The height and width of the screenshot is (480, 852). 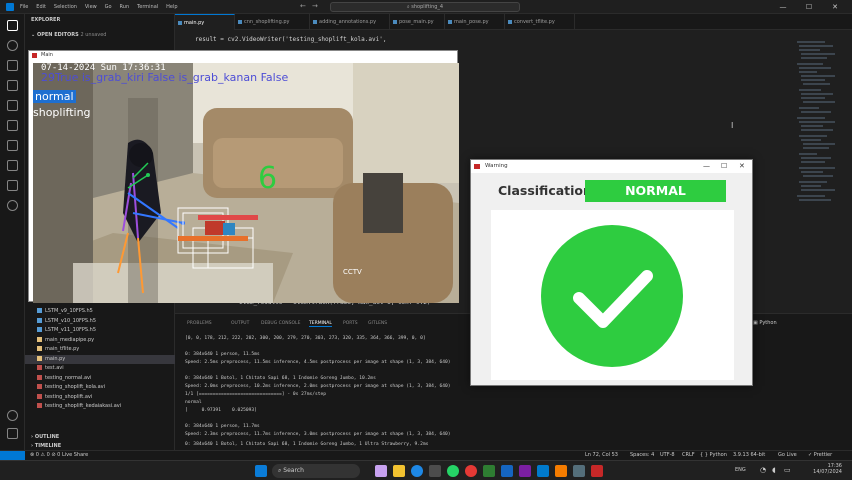 I want to click on status-prettier: ✓ Prettier, so click(x=820, y=455).